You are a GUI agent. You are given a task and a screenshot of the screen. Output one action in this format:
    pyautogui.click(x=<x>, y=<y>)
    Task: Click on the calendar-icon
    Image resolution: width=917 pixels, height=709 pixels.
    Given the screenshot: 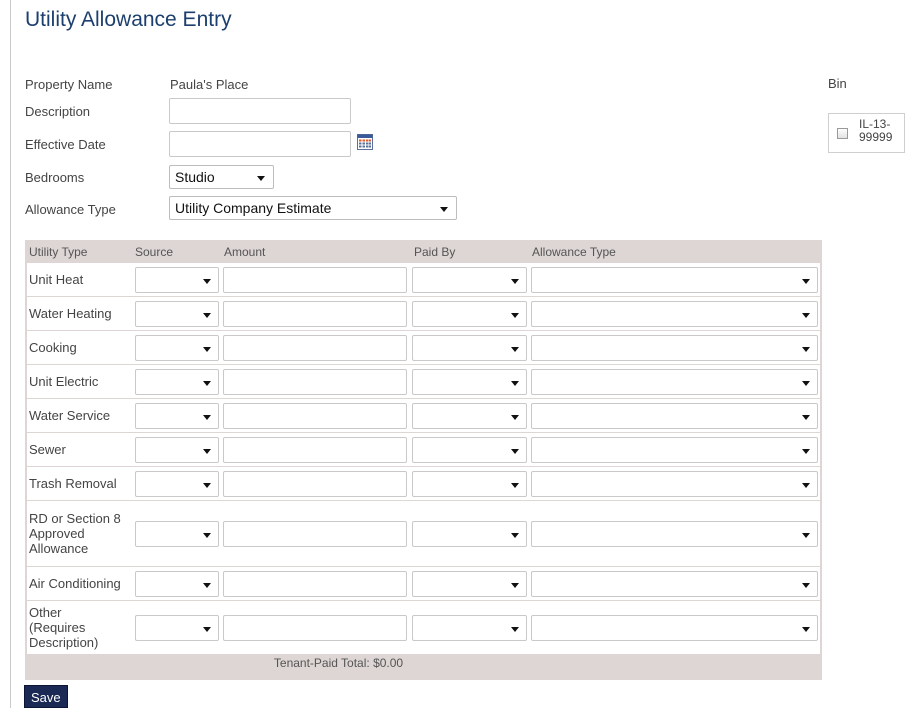 What is the action you would take?
    pyautogui.click(x=365, y=142)
    